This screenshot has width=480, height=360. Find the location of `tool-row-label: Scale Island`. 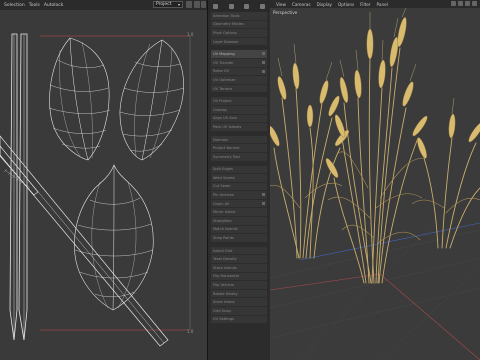

tool-row-label: Scale Island is located at coordinates (224, 302).